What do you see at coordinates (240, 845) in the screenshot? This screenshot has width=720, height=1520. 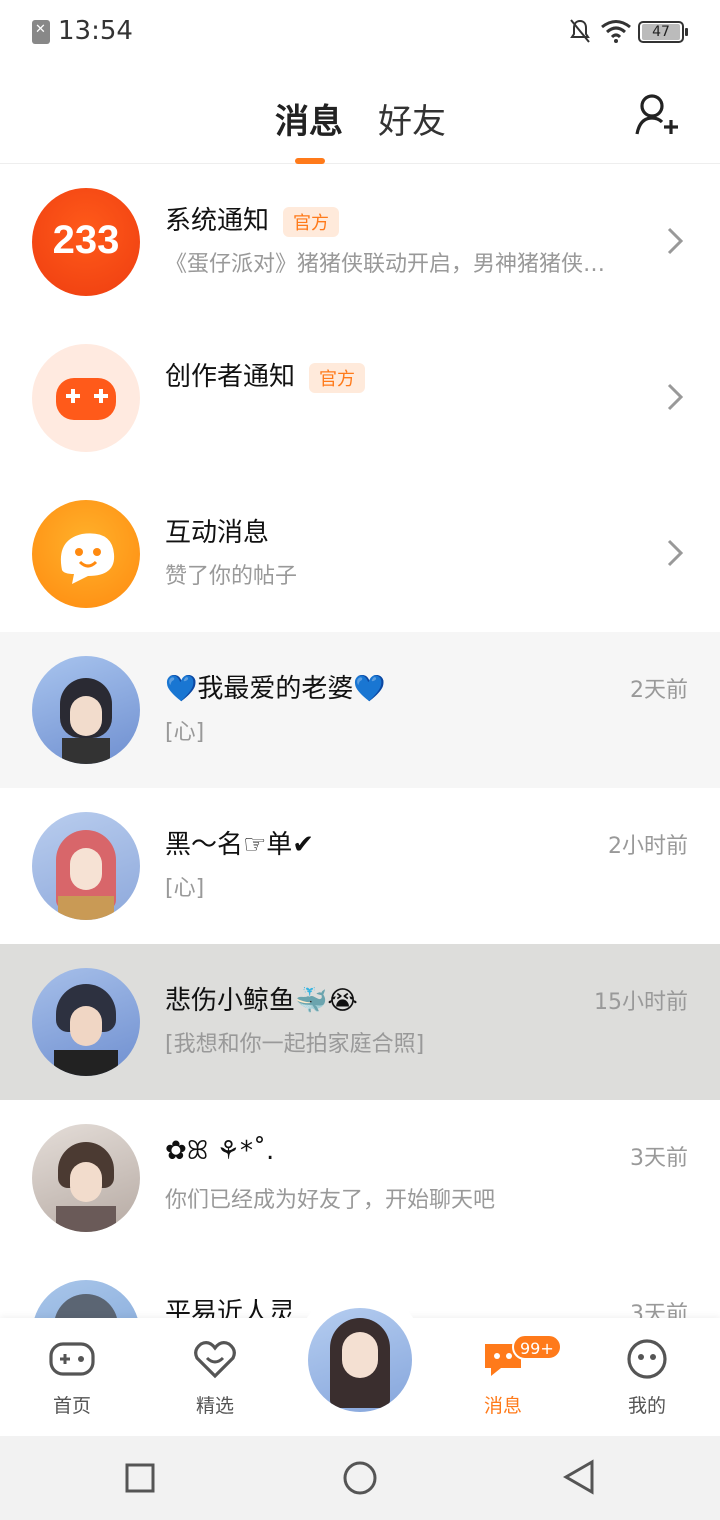 I see `chat-name: 黑～名☞单✔` at bounding box center [240, 845].